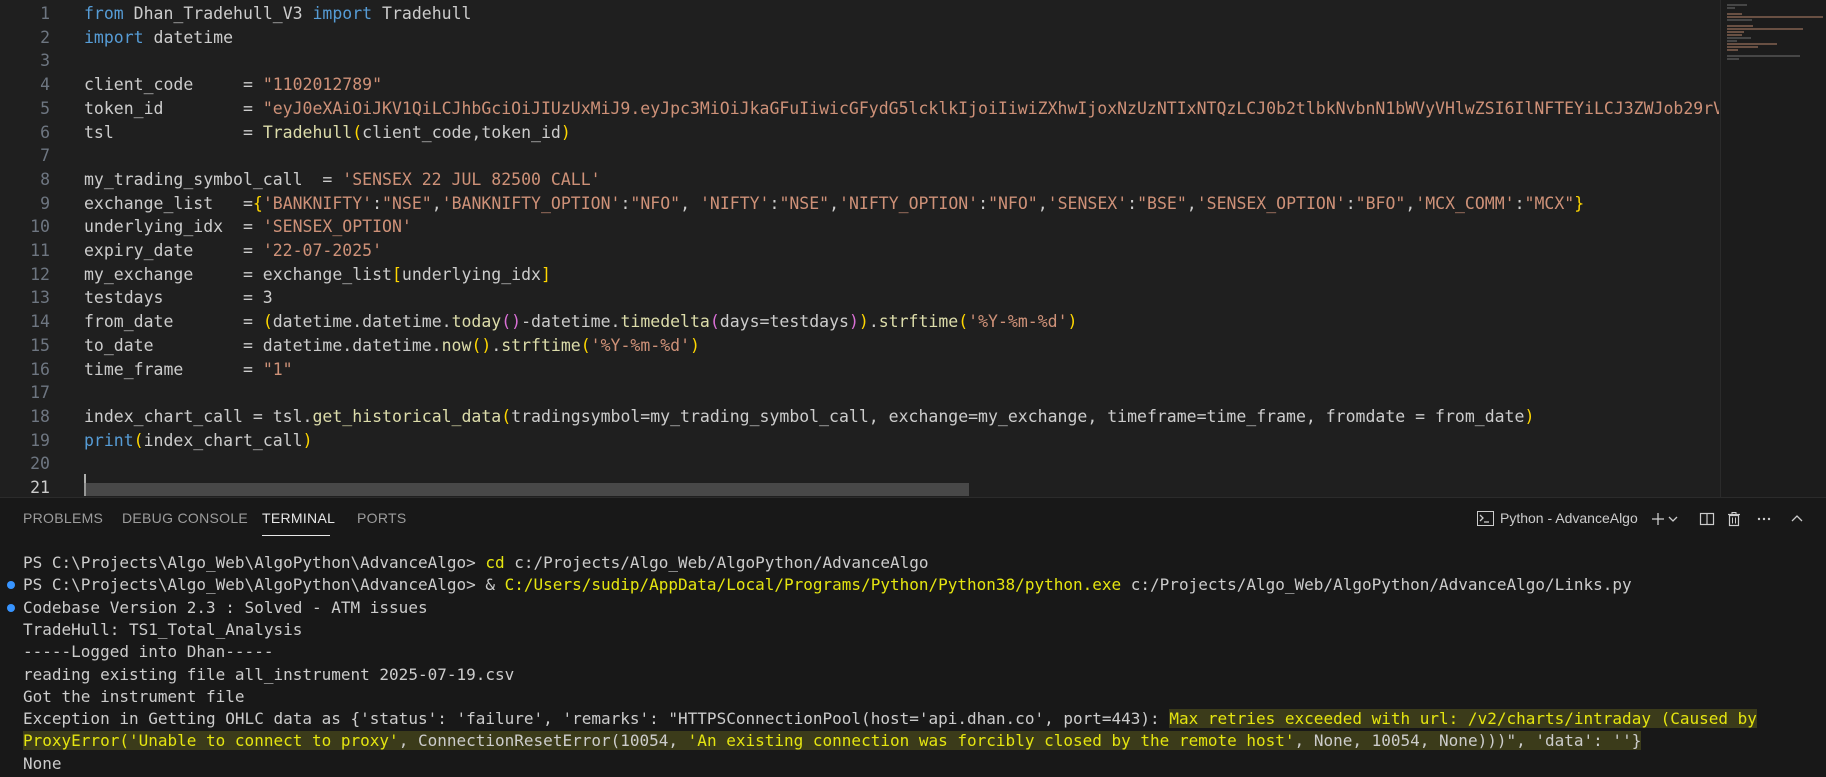 Image resolution: width=1826 pixels, height=777 pixels. Describe the element at coordinates (104, 13) in the screenshot. I see `code-token: from` at that location.